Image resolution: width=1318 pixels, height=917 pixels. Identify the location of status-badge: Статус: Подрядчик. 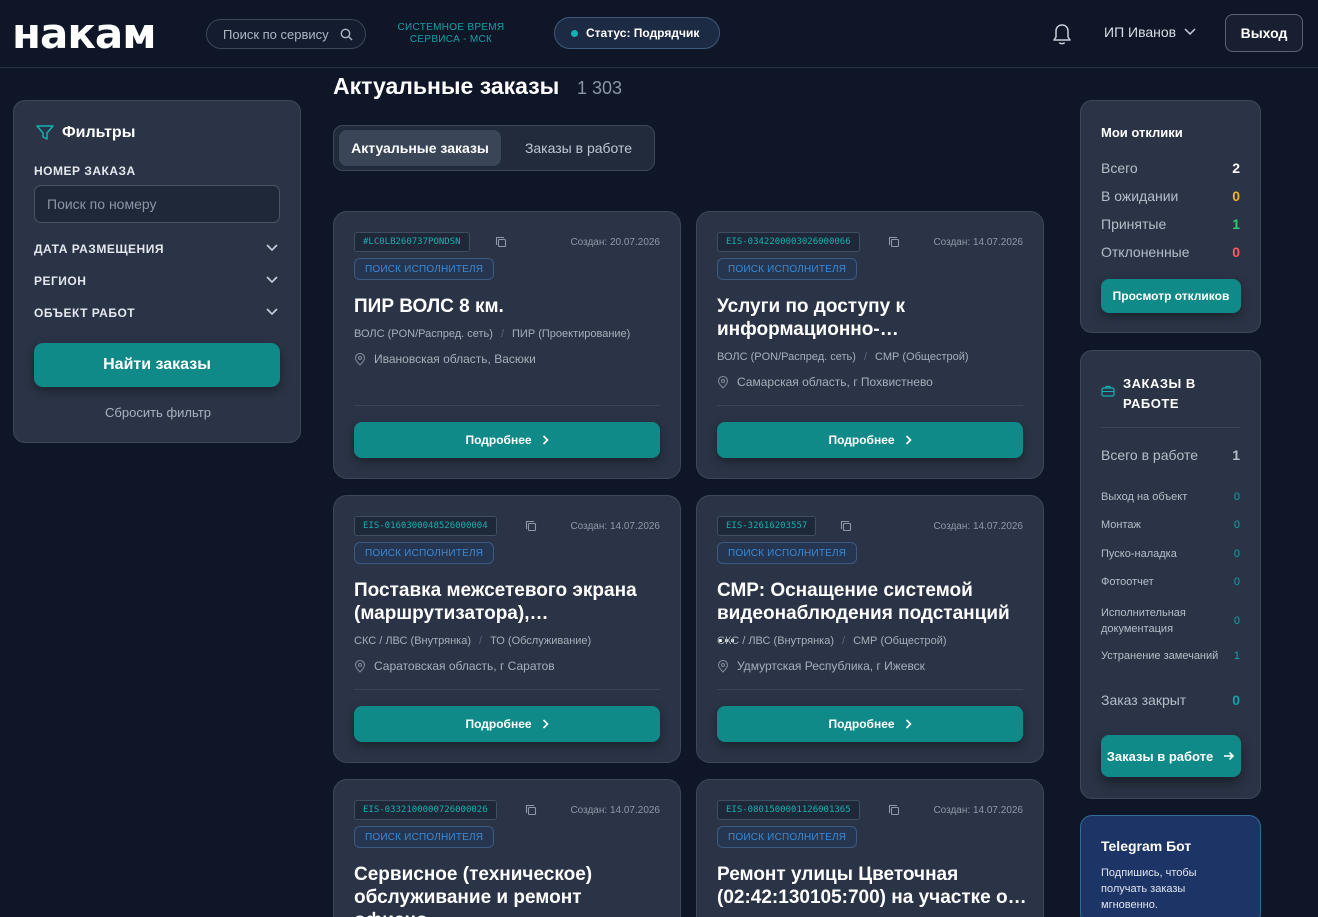
(637, 33).